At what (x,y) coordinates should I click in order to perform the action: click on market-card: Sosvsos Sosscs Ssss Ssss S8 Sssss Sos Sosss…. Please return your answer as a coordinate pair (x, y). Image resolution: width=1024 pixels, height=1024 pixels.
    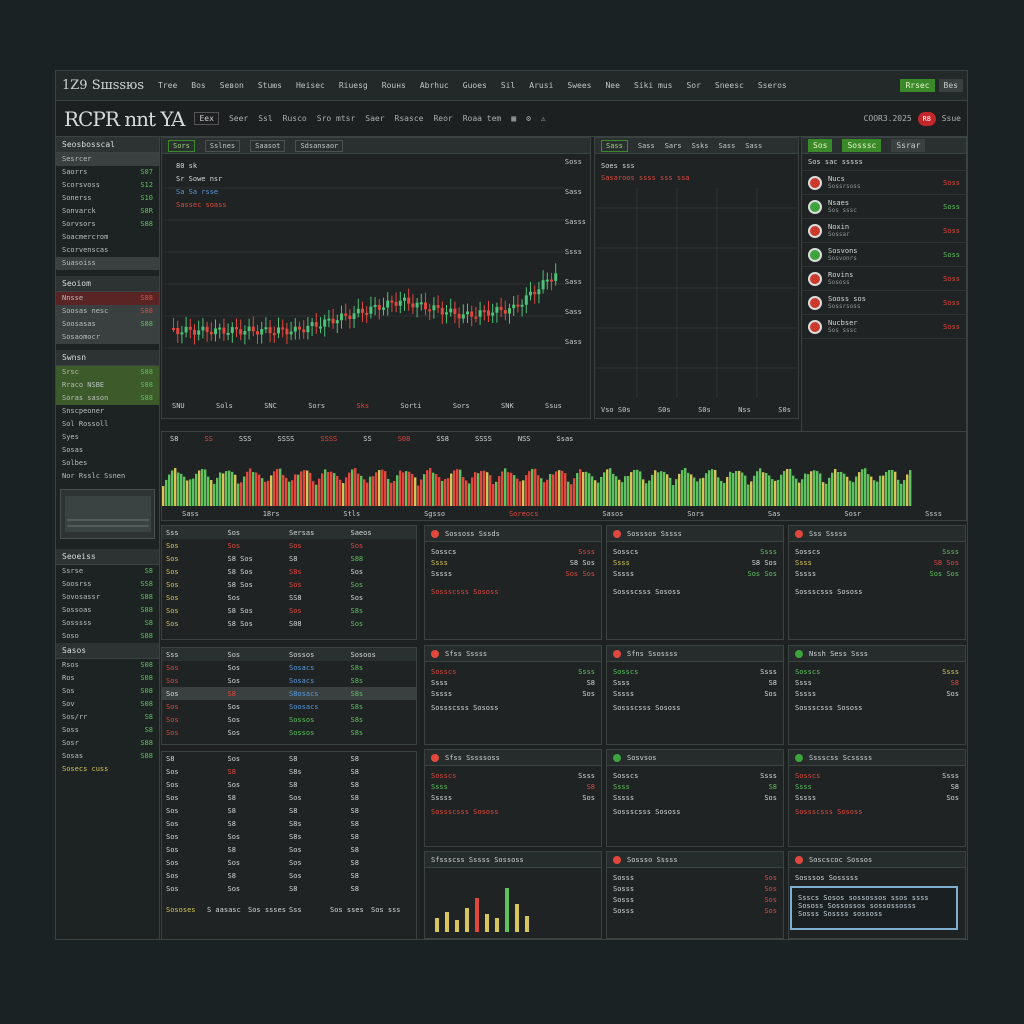
    Looking at the image, I should click on (695, 798).